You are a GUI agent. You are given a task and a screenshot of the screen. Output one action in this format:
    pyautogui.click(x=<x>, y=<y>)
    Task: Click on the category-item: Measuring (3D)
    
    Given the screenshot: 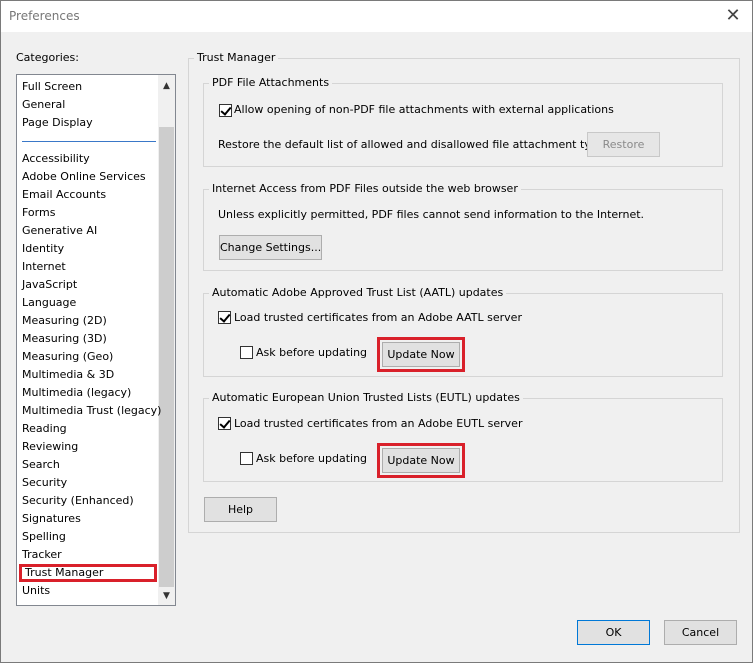 What is the action you would take?
    pyautogui.click(x=64, y=339)
    